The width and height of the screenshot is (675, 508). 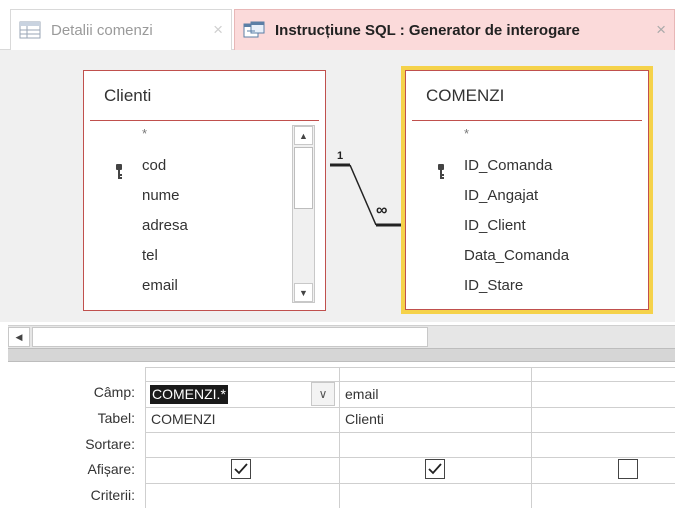 I want to click on row-label-show: Afișare:, so click(x=111, y=469).